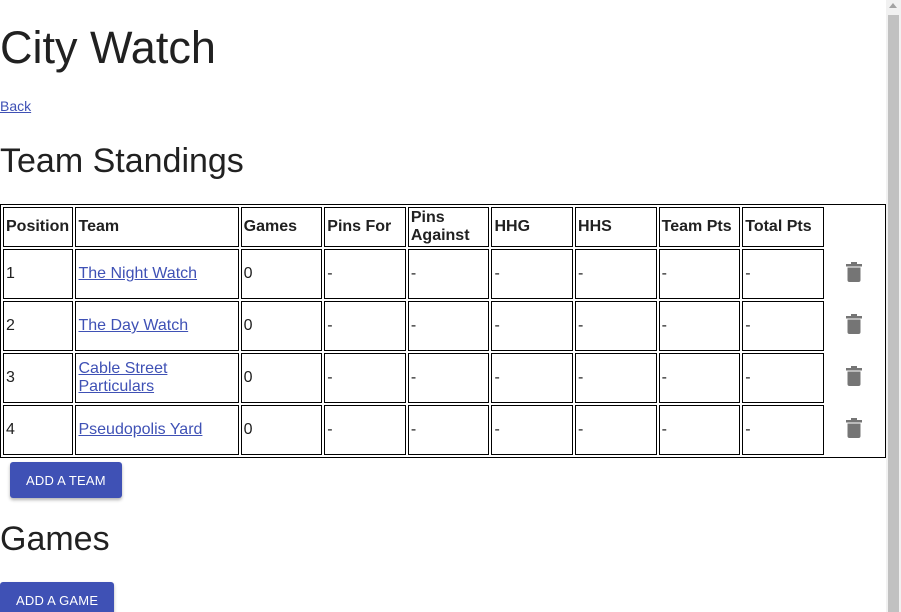  I want to click on cell-position: 2, so click(38, 326).